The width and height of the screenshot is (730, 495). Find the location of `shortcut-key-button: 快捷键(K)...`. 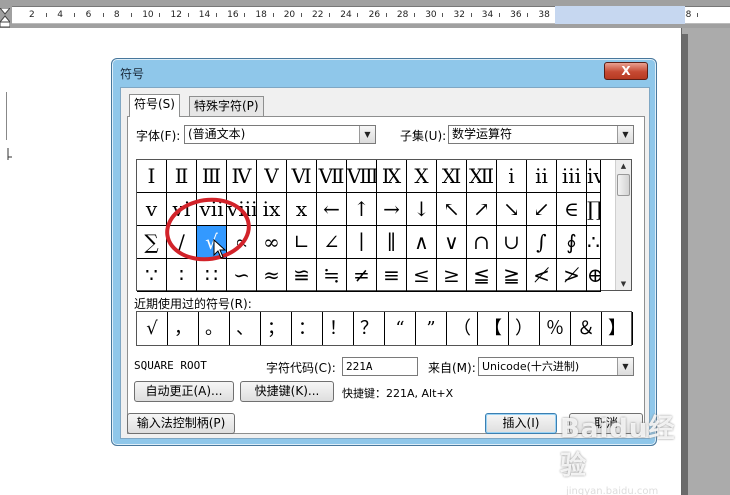

shortcut-key-button: 快捷键(K)... is located at coordinates (287, 391).